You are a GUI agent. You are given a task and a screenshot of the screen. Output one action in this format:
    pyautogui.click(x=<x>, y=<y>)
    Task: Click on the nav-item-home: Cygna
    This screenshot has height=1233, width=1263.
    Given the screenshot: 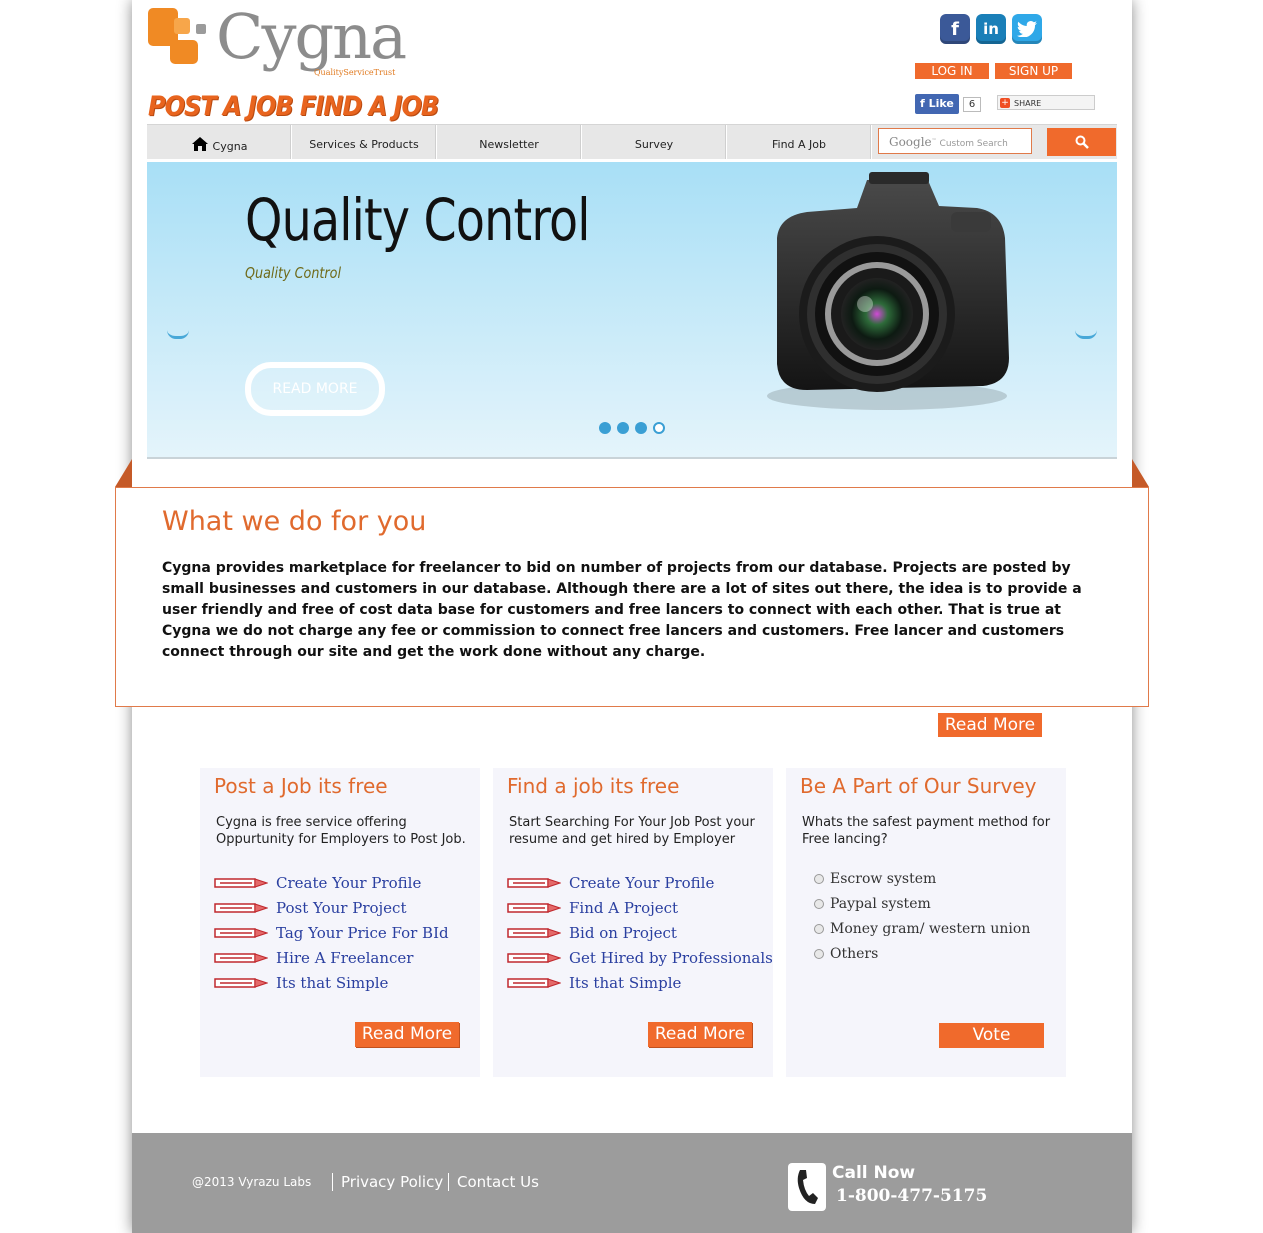 What is the action you would take?
    pyautogui.click(x=219, y=142)
    